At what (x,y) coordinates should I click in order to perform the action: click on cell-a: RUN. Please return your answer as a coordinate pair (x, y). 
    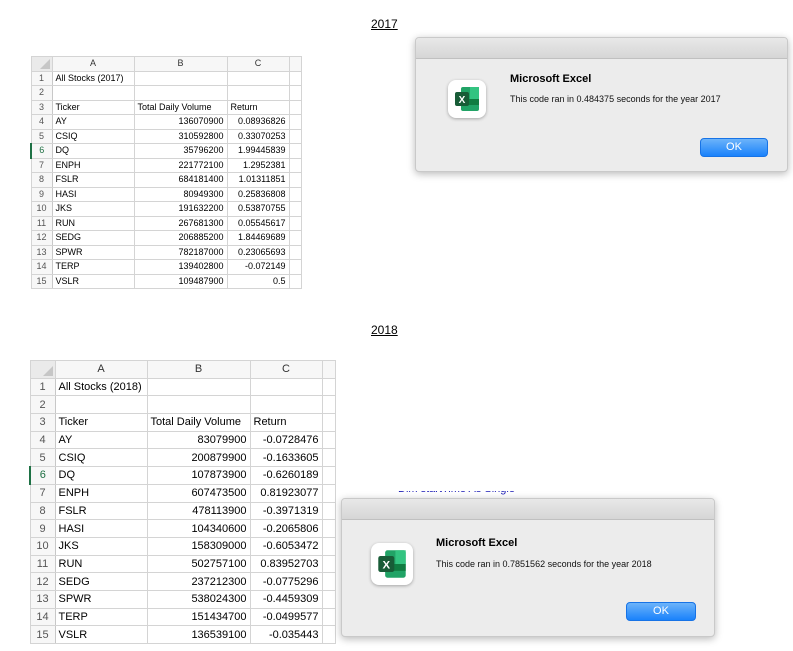
    Looking at the image, I should click on (93, 223).